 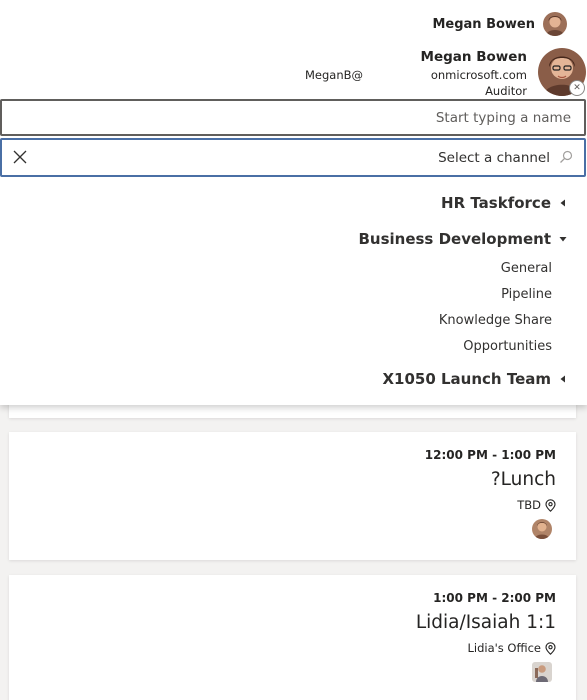 I want to click on channel-search-input, so click(x=410, y=158).